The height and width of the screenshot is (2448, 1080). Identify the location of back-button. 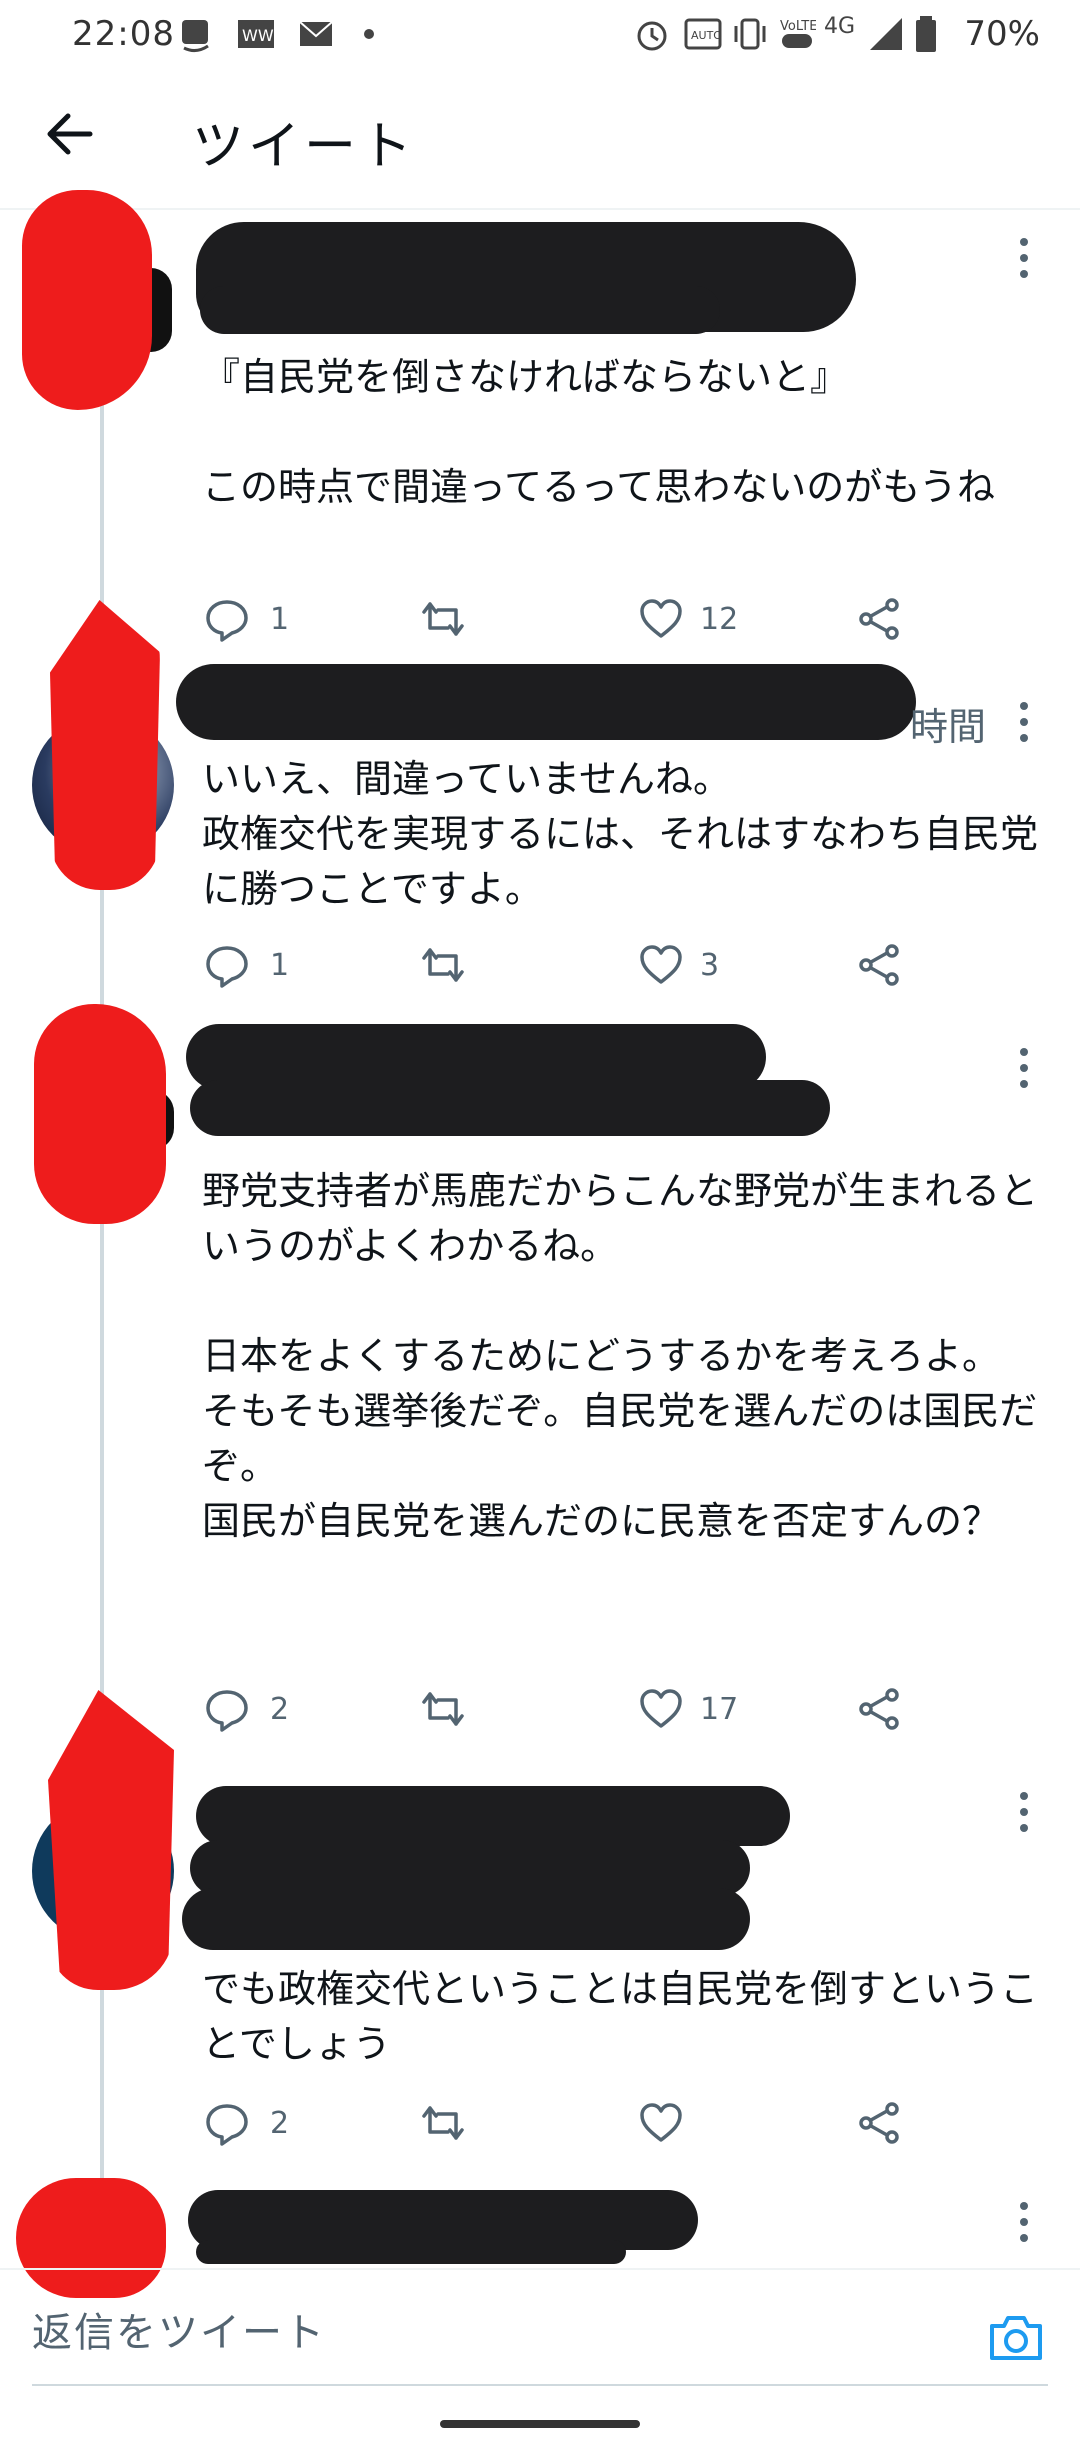
(70, 134).